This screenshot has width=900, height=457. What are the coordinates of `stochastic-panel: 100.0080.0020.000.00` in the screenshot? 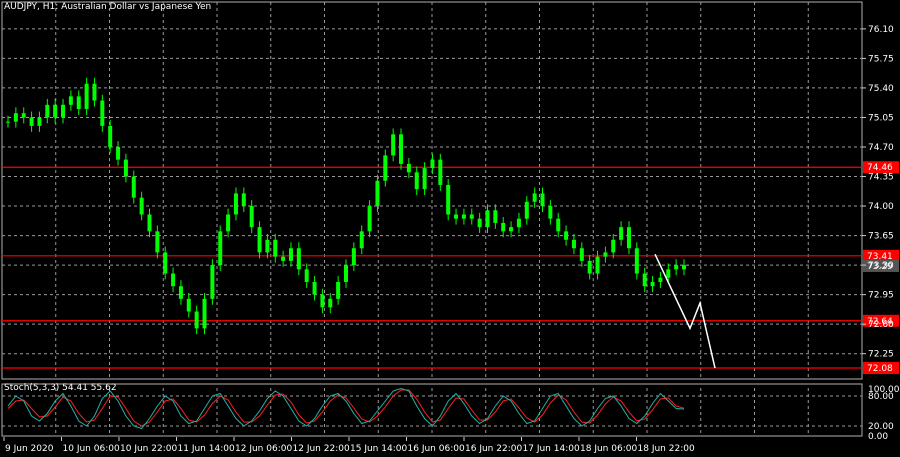 It's located at (450, 412).